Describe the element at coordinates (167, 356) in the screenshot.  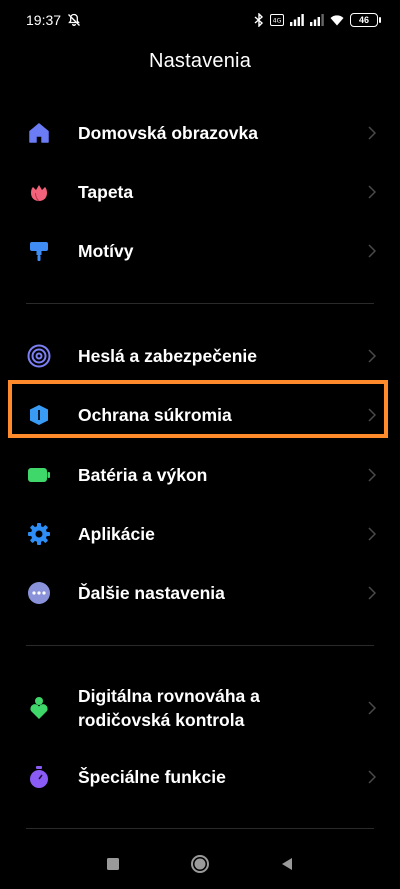
I see `menu-item-label: Heslá a zabezpečenie` at that location.